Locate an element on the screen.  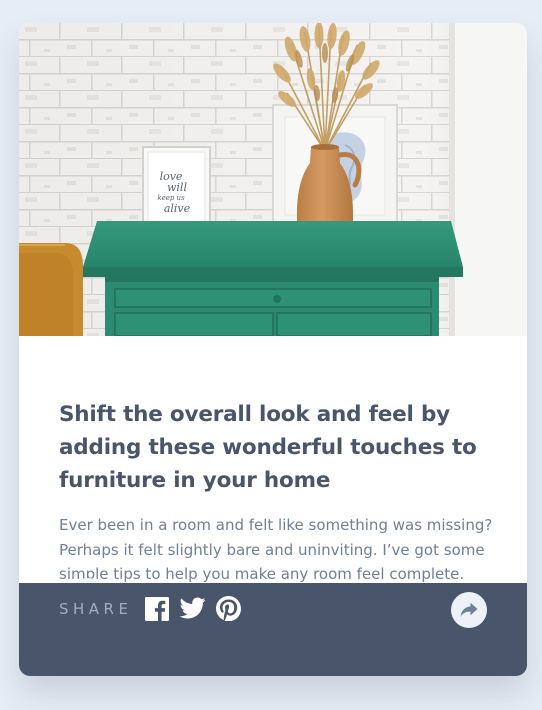
frame-text-line-4: alive is located at coordinates (177, 208).